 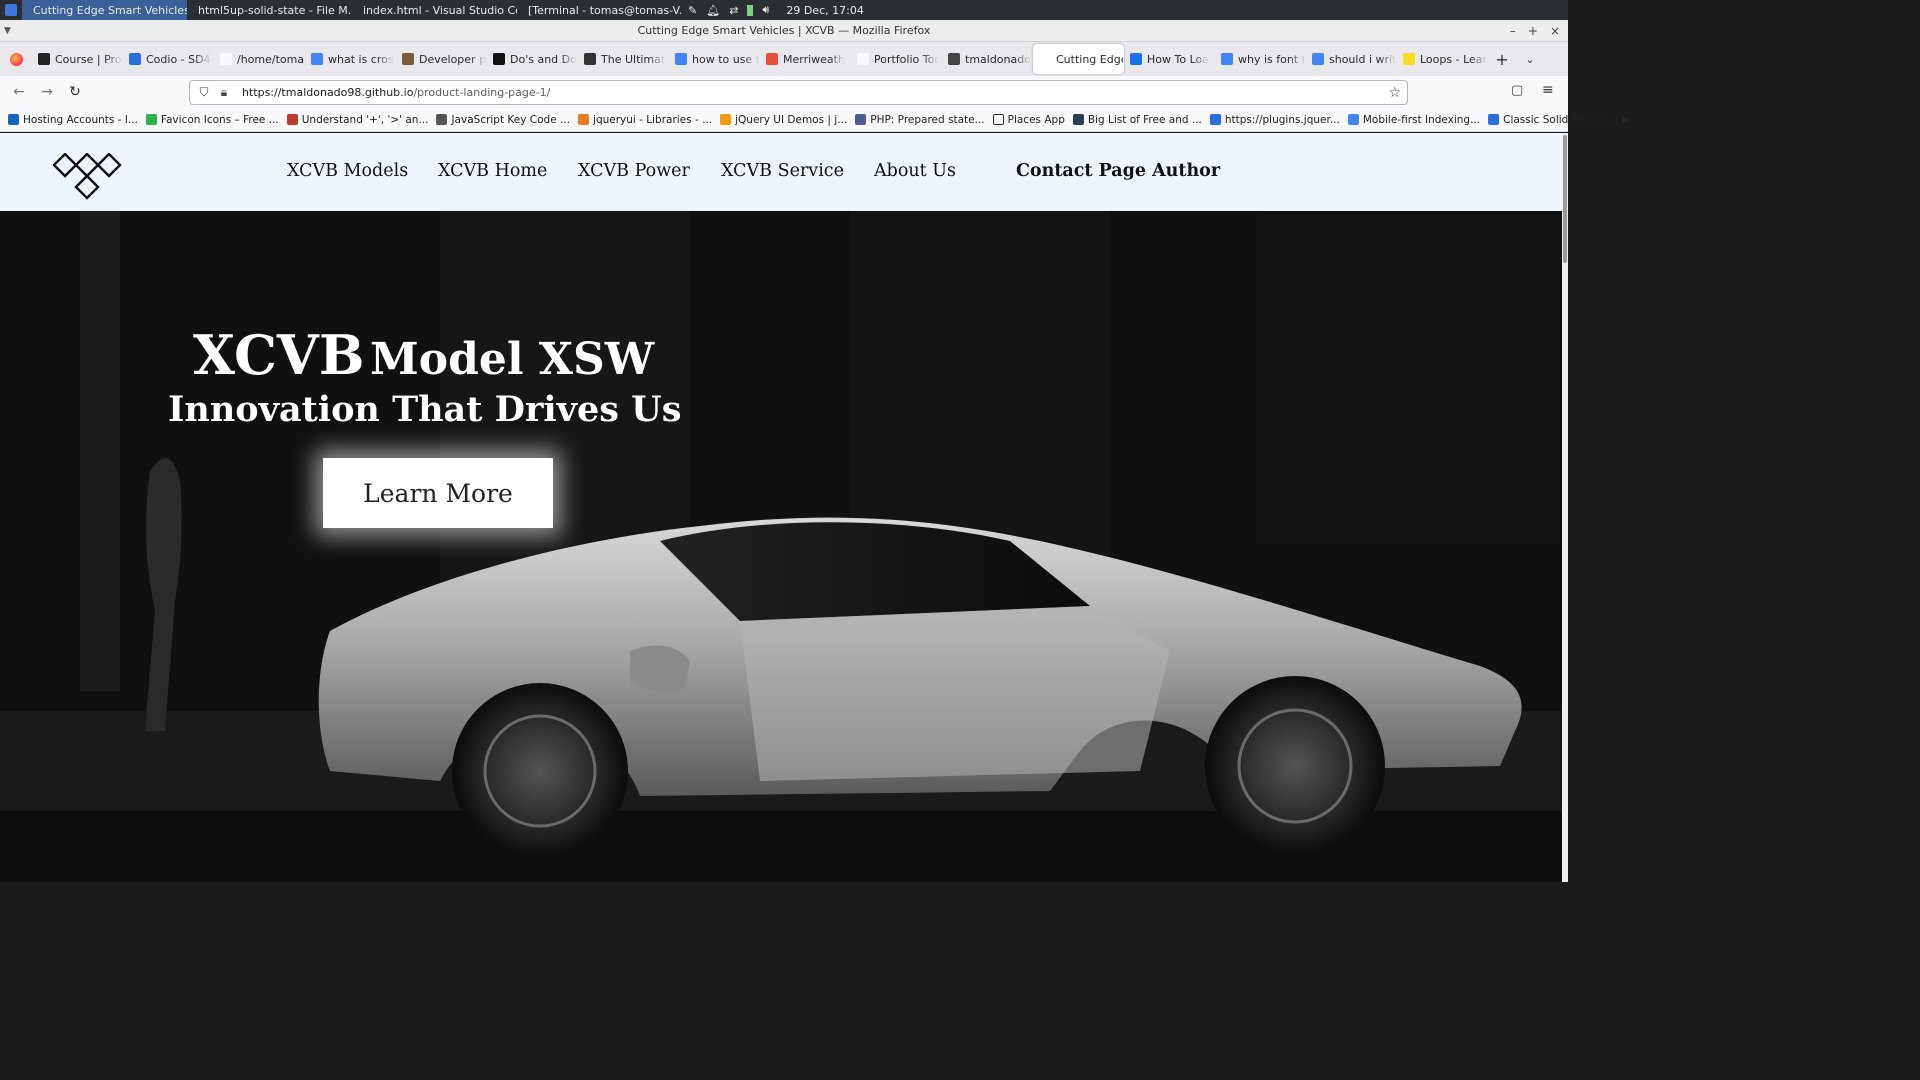 What do you see at coordinates (224, 92) in the screenshot?
I see `lock-icon: 🔒︎` at bounding box center [224, 92].